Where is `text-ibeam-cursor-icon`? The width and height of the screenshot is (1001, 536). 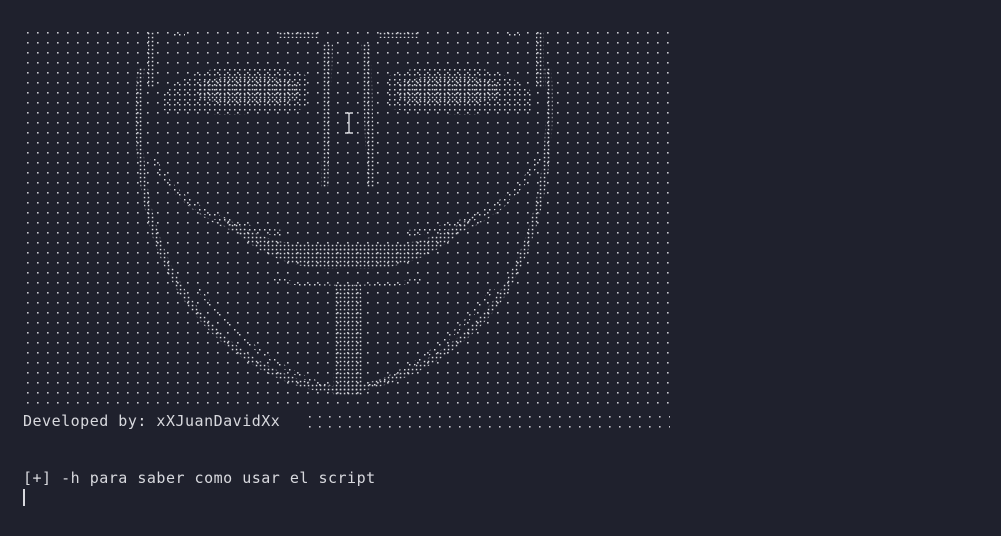 text-ibeam-cursor-icon is located at coordinates (349, 123).